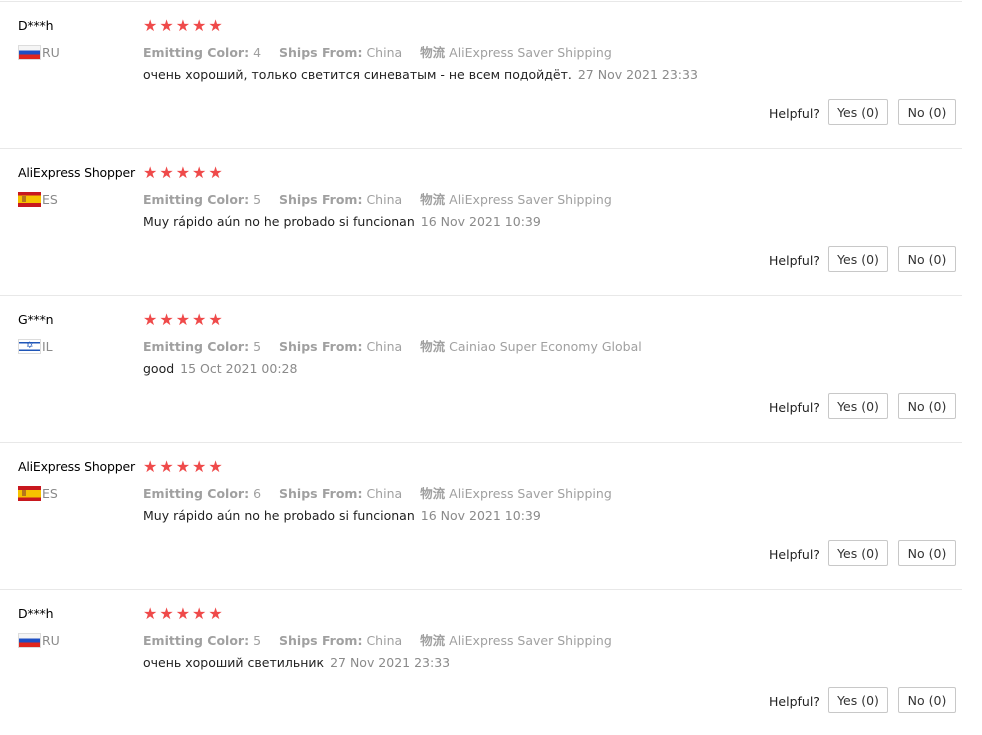  Describe the element at coordinates (234, 662) in the screenshot. I see `review-text: очень хороший светильник` at that location.